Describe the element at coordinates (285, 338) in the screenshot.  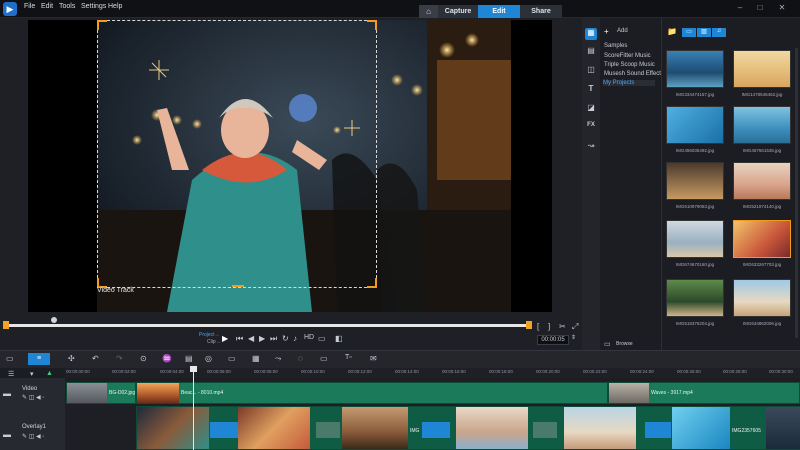
I see `repeat-icon: ↻` at that location.